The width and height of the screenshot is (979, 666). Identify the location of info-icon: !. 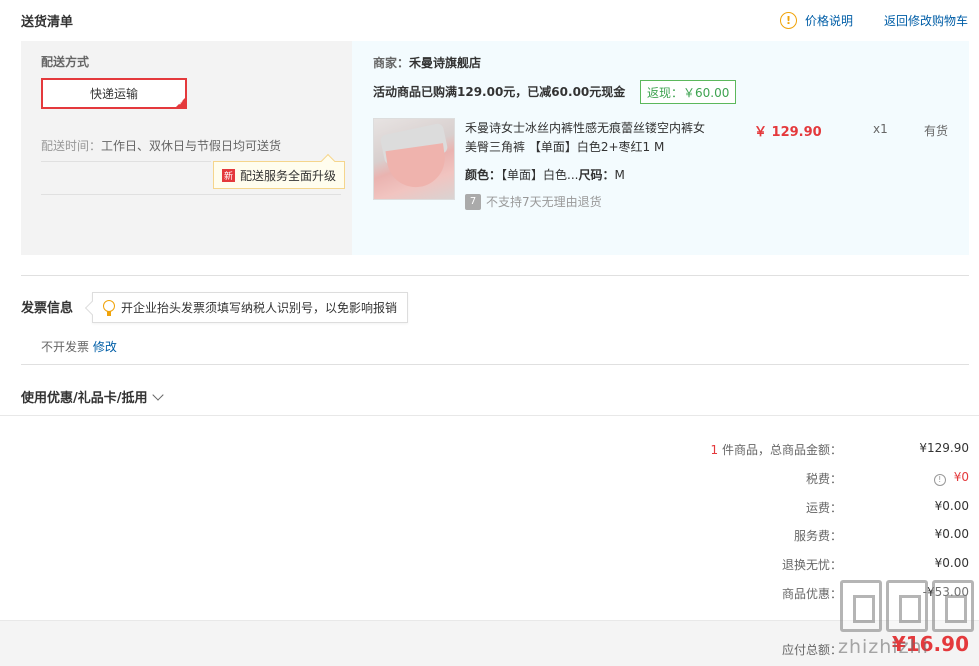
(939, 479).